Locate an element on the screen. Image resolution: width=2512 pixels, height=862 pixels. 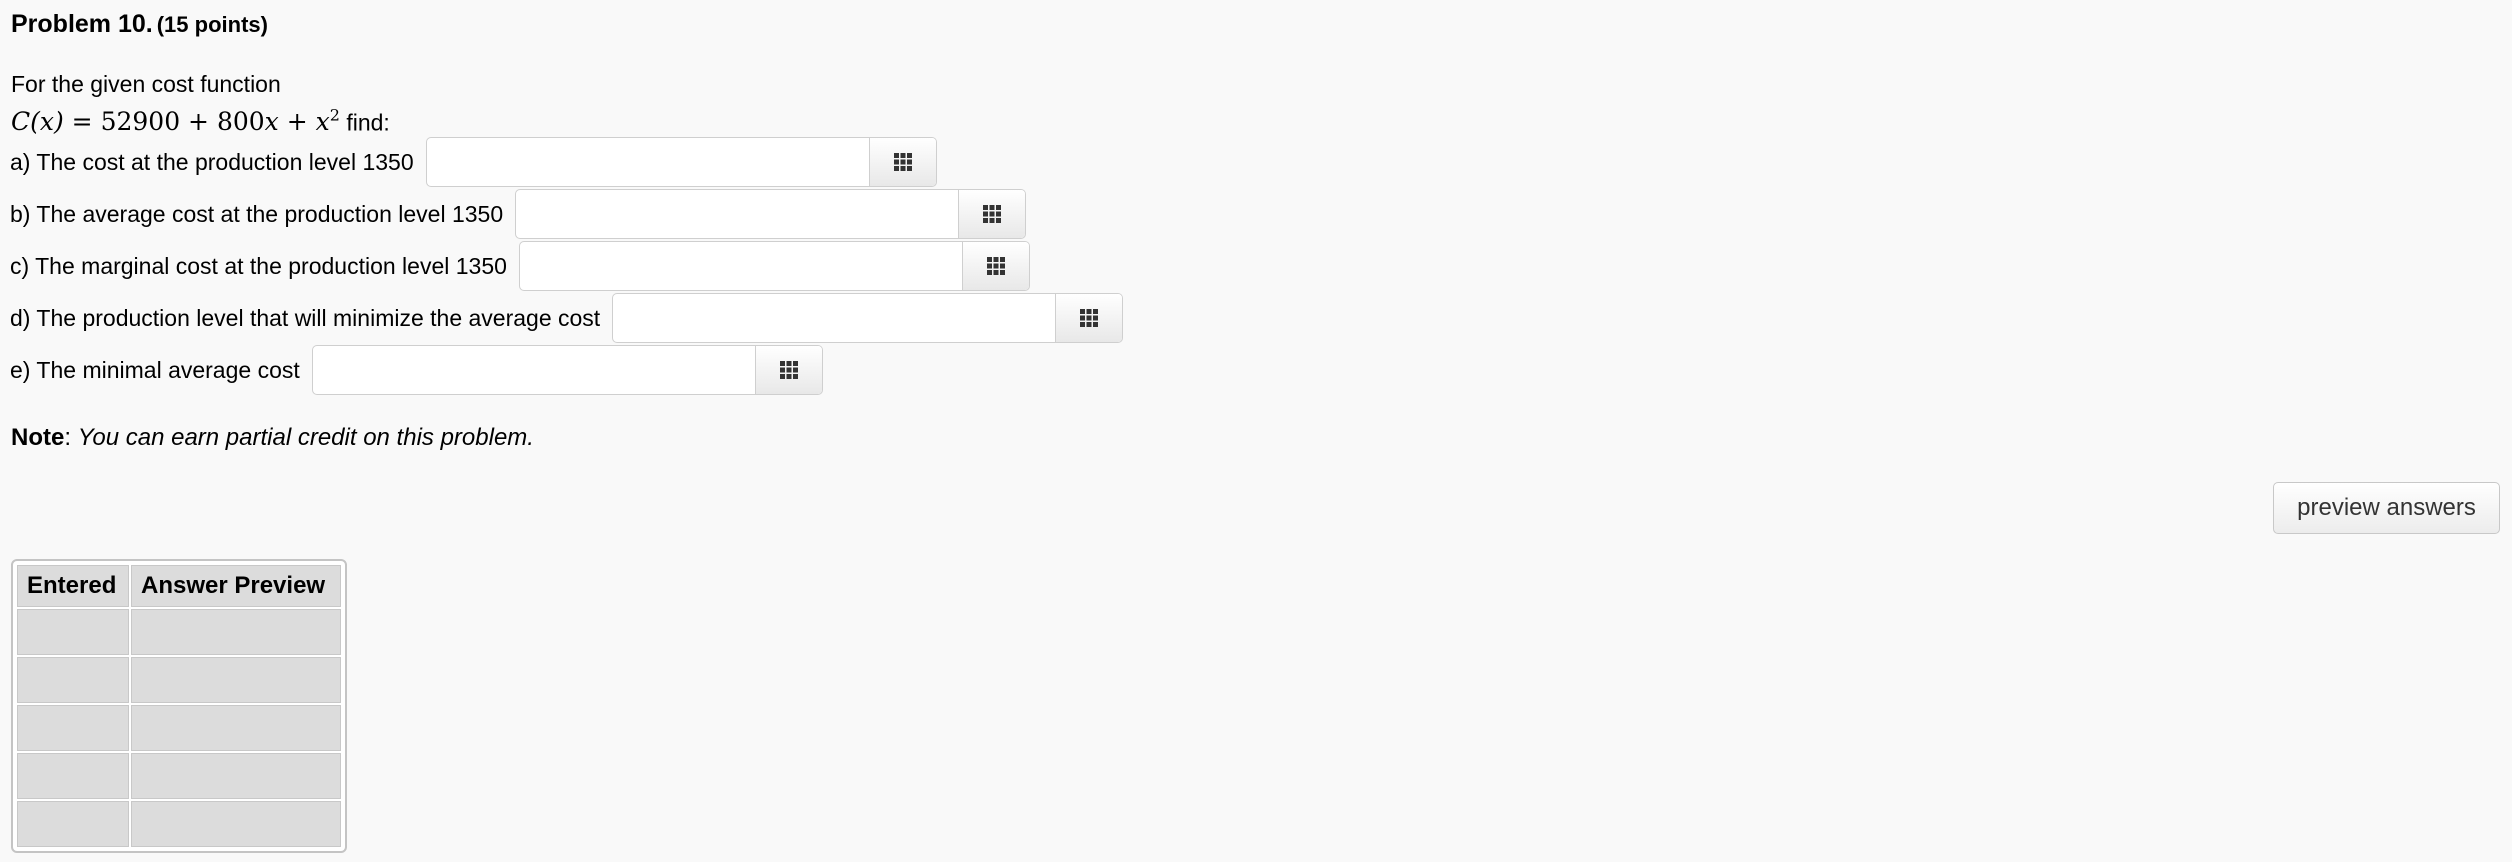
answer-input-d is located at coordinates (834, 318).